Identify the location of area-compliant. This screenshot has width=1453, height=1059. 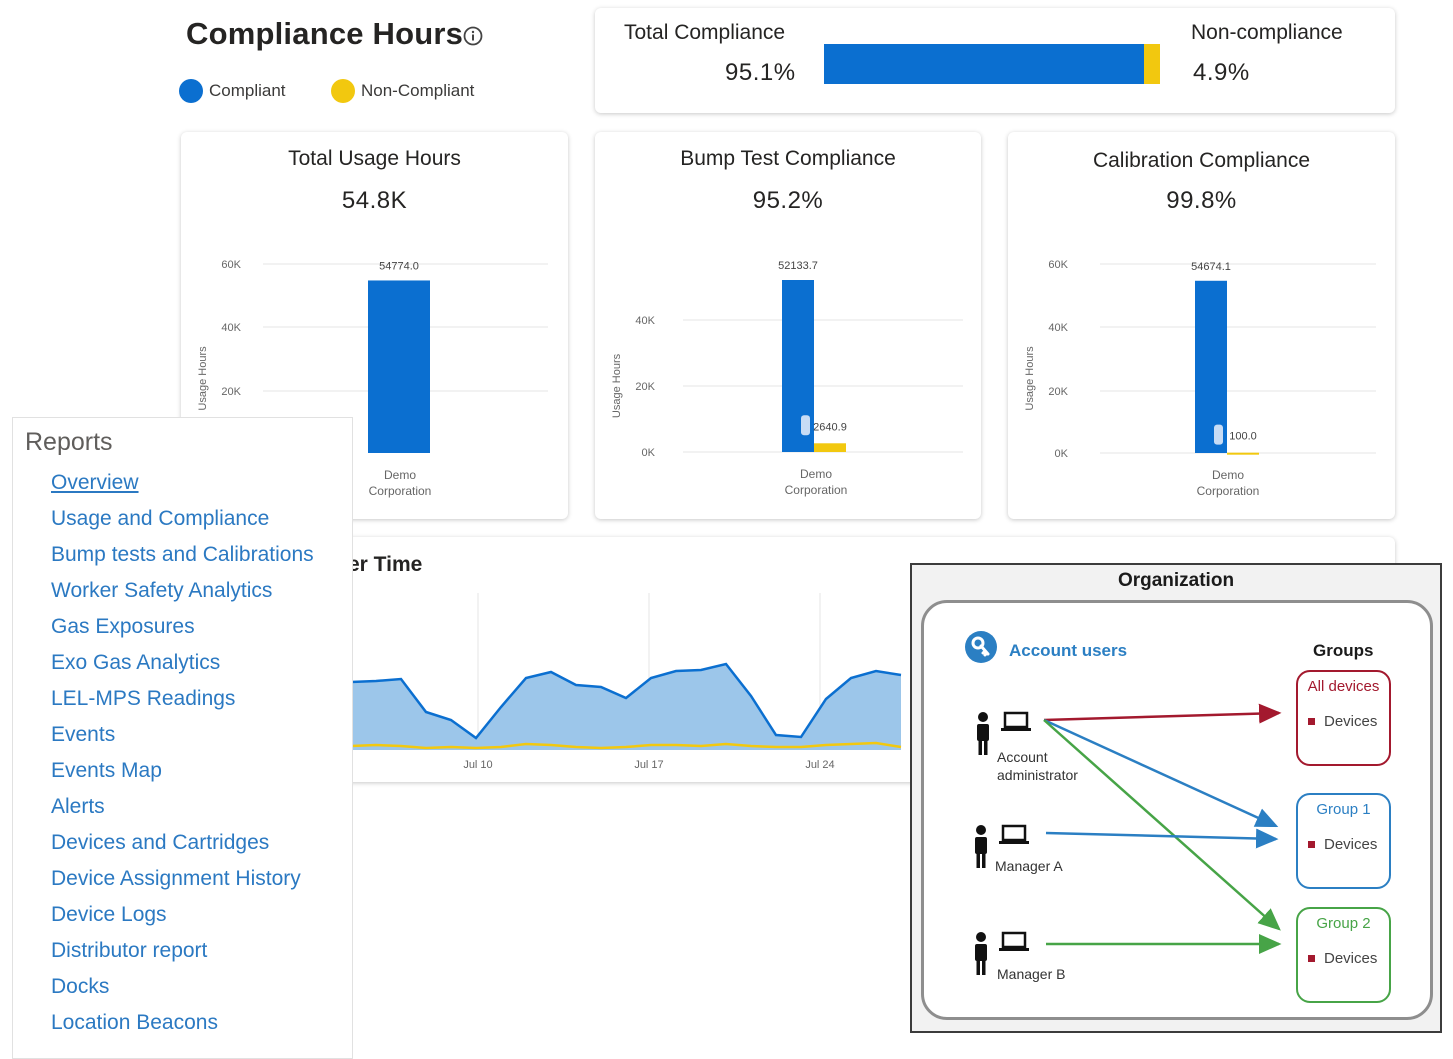
(626, 707).